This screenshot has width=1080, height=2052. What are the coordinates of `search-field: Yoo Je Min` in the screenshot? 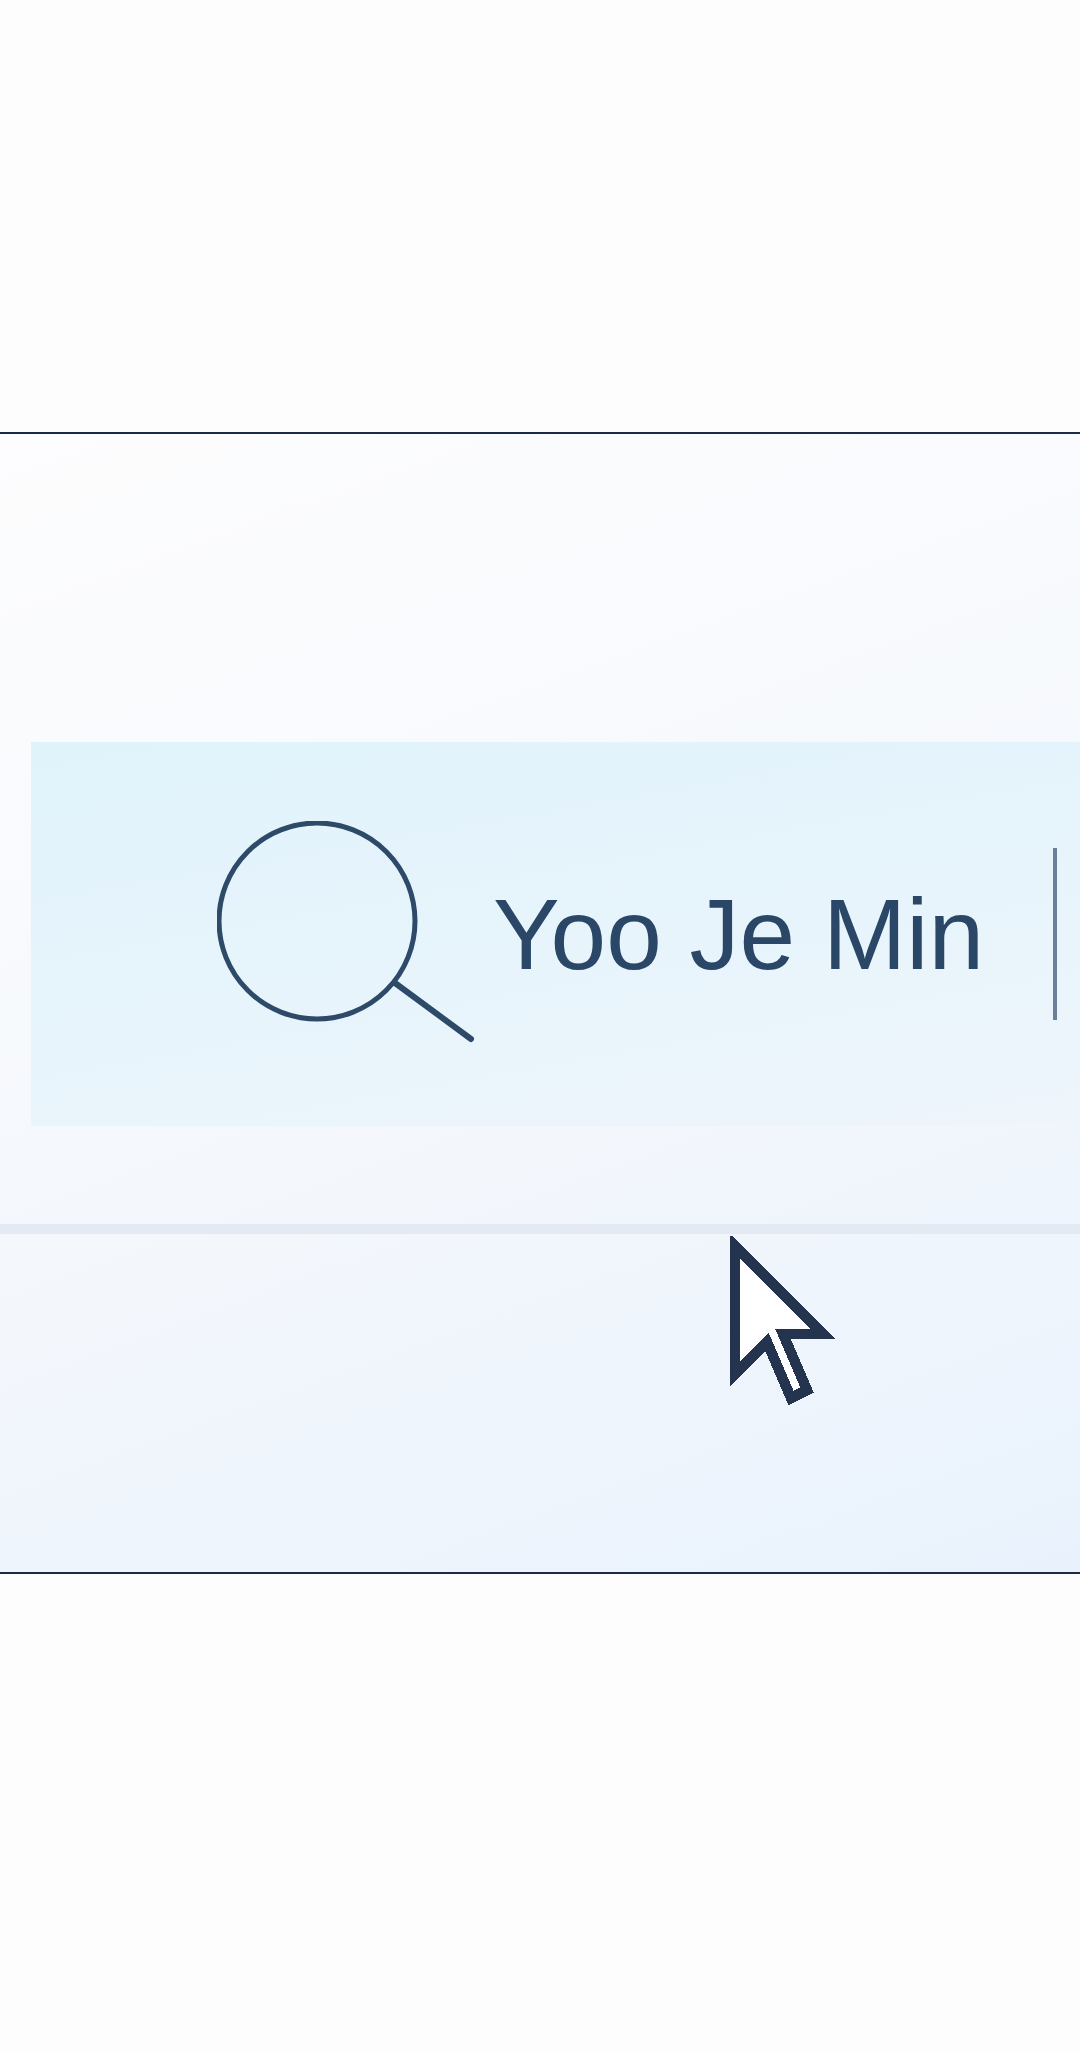 It's located at (753, 934).